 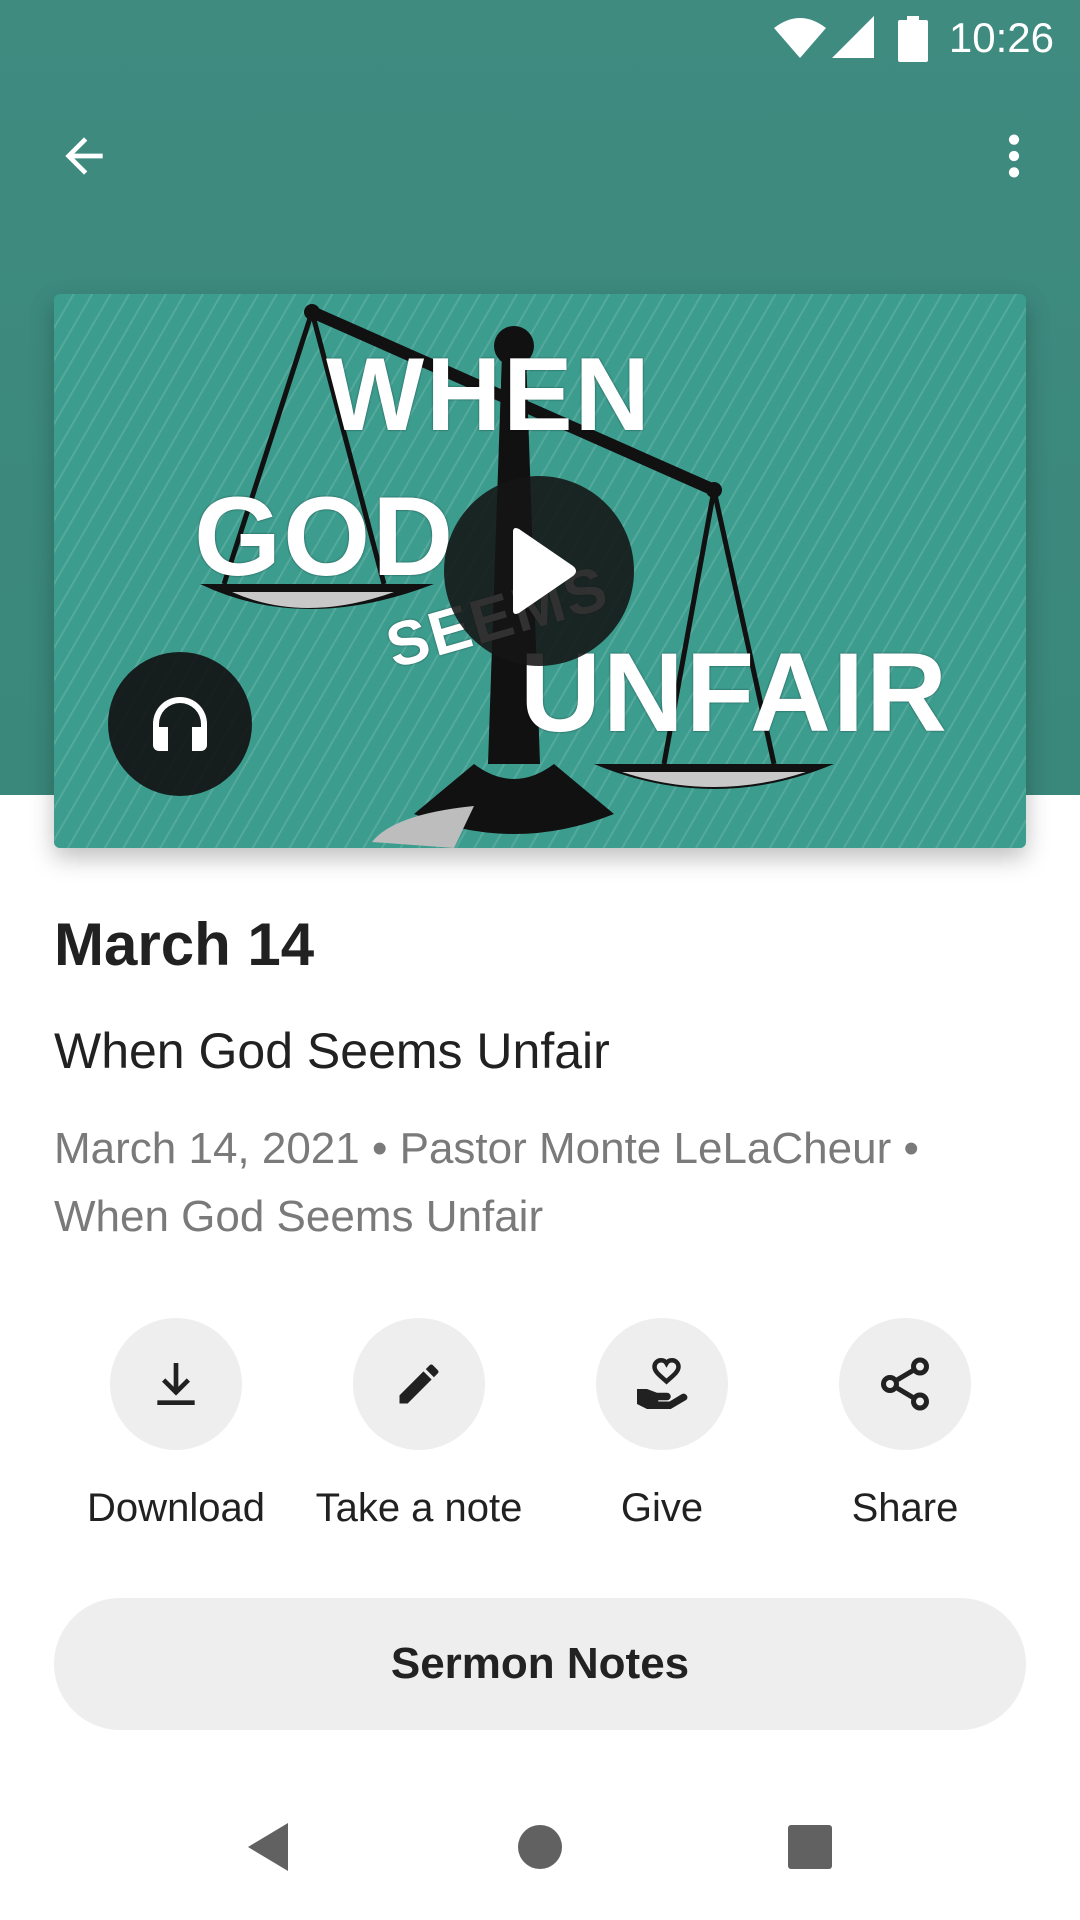 What do you see at coordinates (419, 1508) in the screenshot?
I see `take-note-label: Take a note` at bounding box center [419, 1508].